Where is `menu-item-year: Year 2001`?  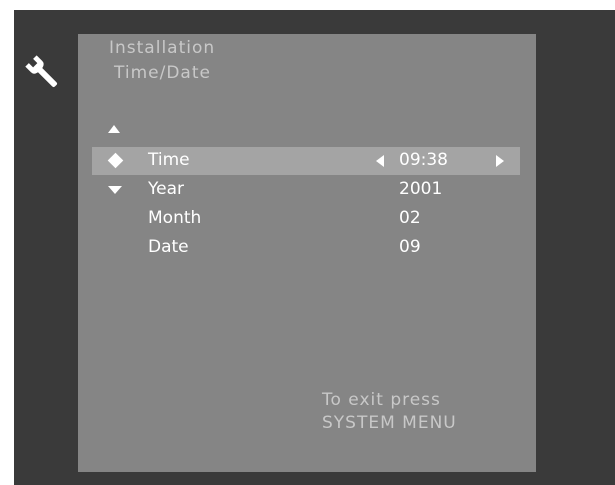 menu-item-year: Year 2001 is located at coordinates (306, 190).